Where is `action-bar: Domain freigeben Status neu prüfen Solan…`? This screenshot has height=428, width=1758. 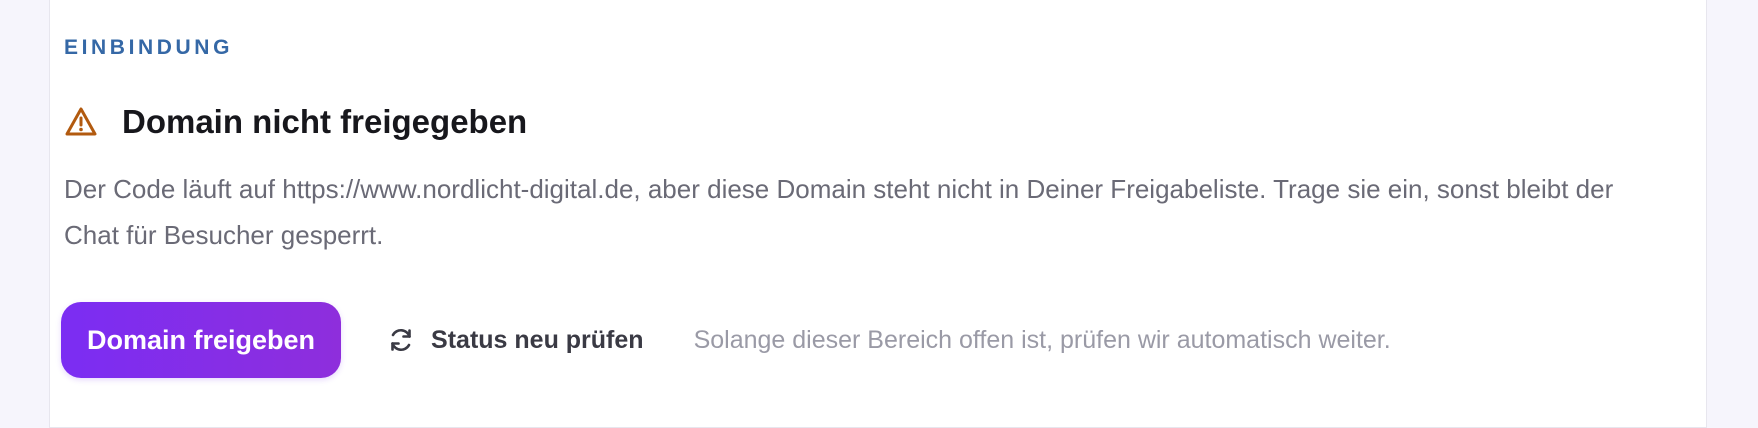 action-bar: Domain freigeben Status neu prüfen Solan… is located at coordinates (726, 340).